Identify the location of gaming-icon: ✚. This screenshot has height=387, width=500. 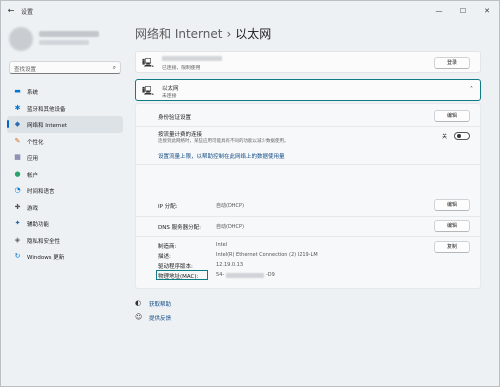
(17, 206).